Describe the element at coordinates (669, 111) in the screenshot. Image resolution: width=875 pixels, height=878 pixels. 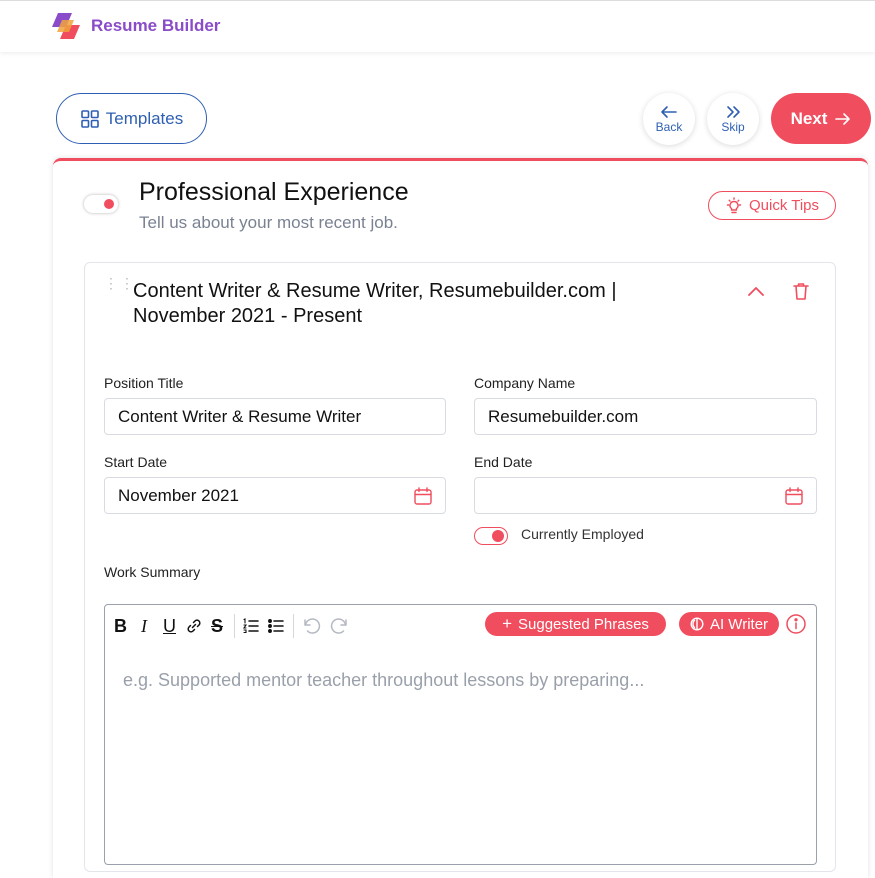
I see `arrow-left-icon` at that location.